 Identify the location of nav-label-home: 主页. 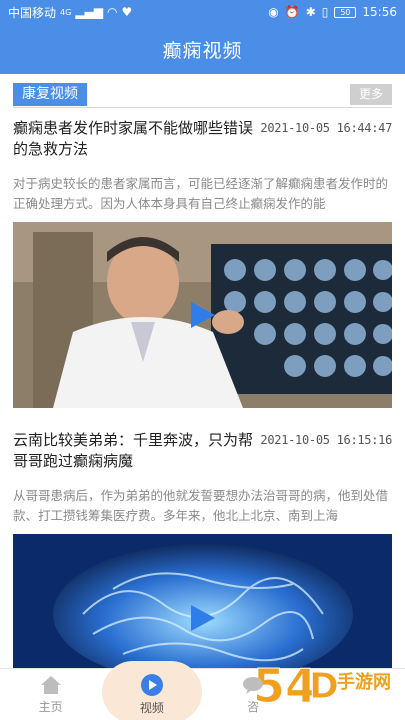
(50, 706).